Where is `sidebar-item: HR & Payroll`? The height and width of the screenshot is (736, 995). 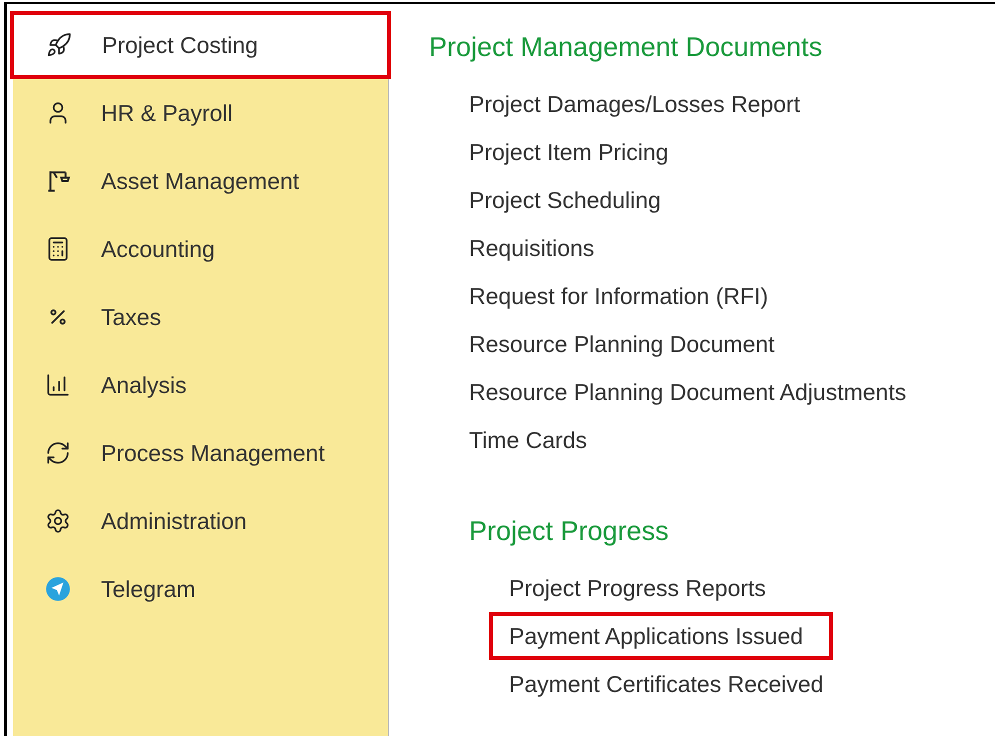 sidebar-item: HR & Payroll is located at coordinates (200, 113).